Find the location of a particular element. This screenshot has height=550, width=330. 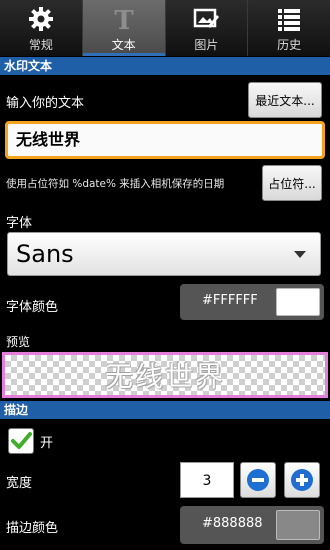

font-select-value: Sans is located at coordinates (45, 254).